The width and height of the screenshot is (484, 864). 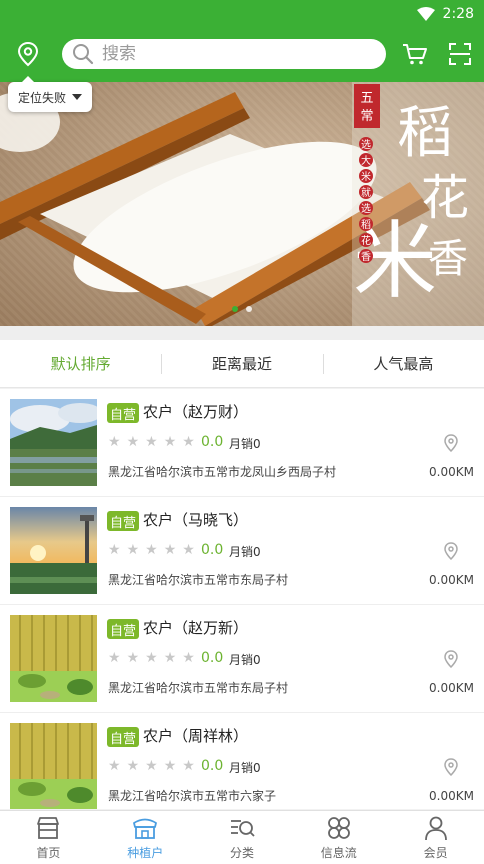 What do you see at coordinates (366, 192) in the screenshot?
I see `svg-text: 就` at bounding box center [366, 192].